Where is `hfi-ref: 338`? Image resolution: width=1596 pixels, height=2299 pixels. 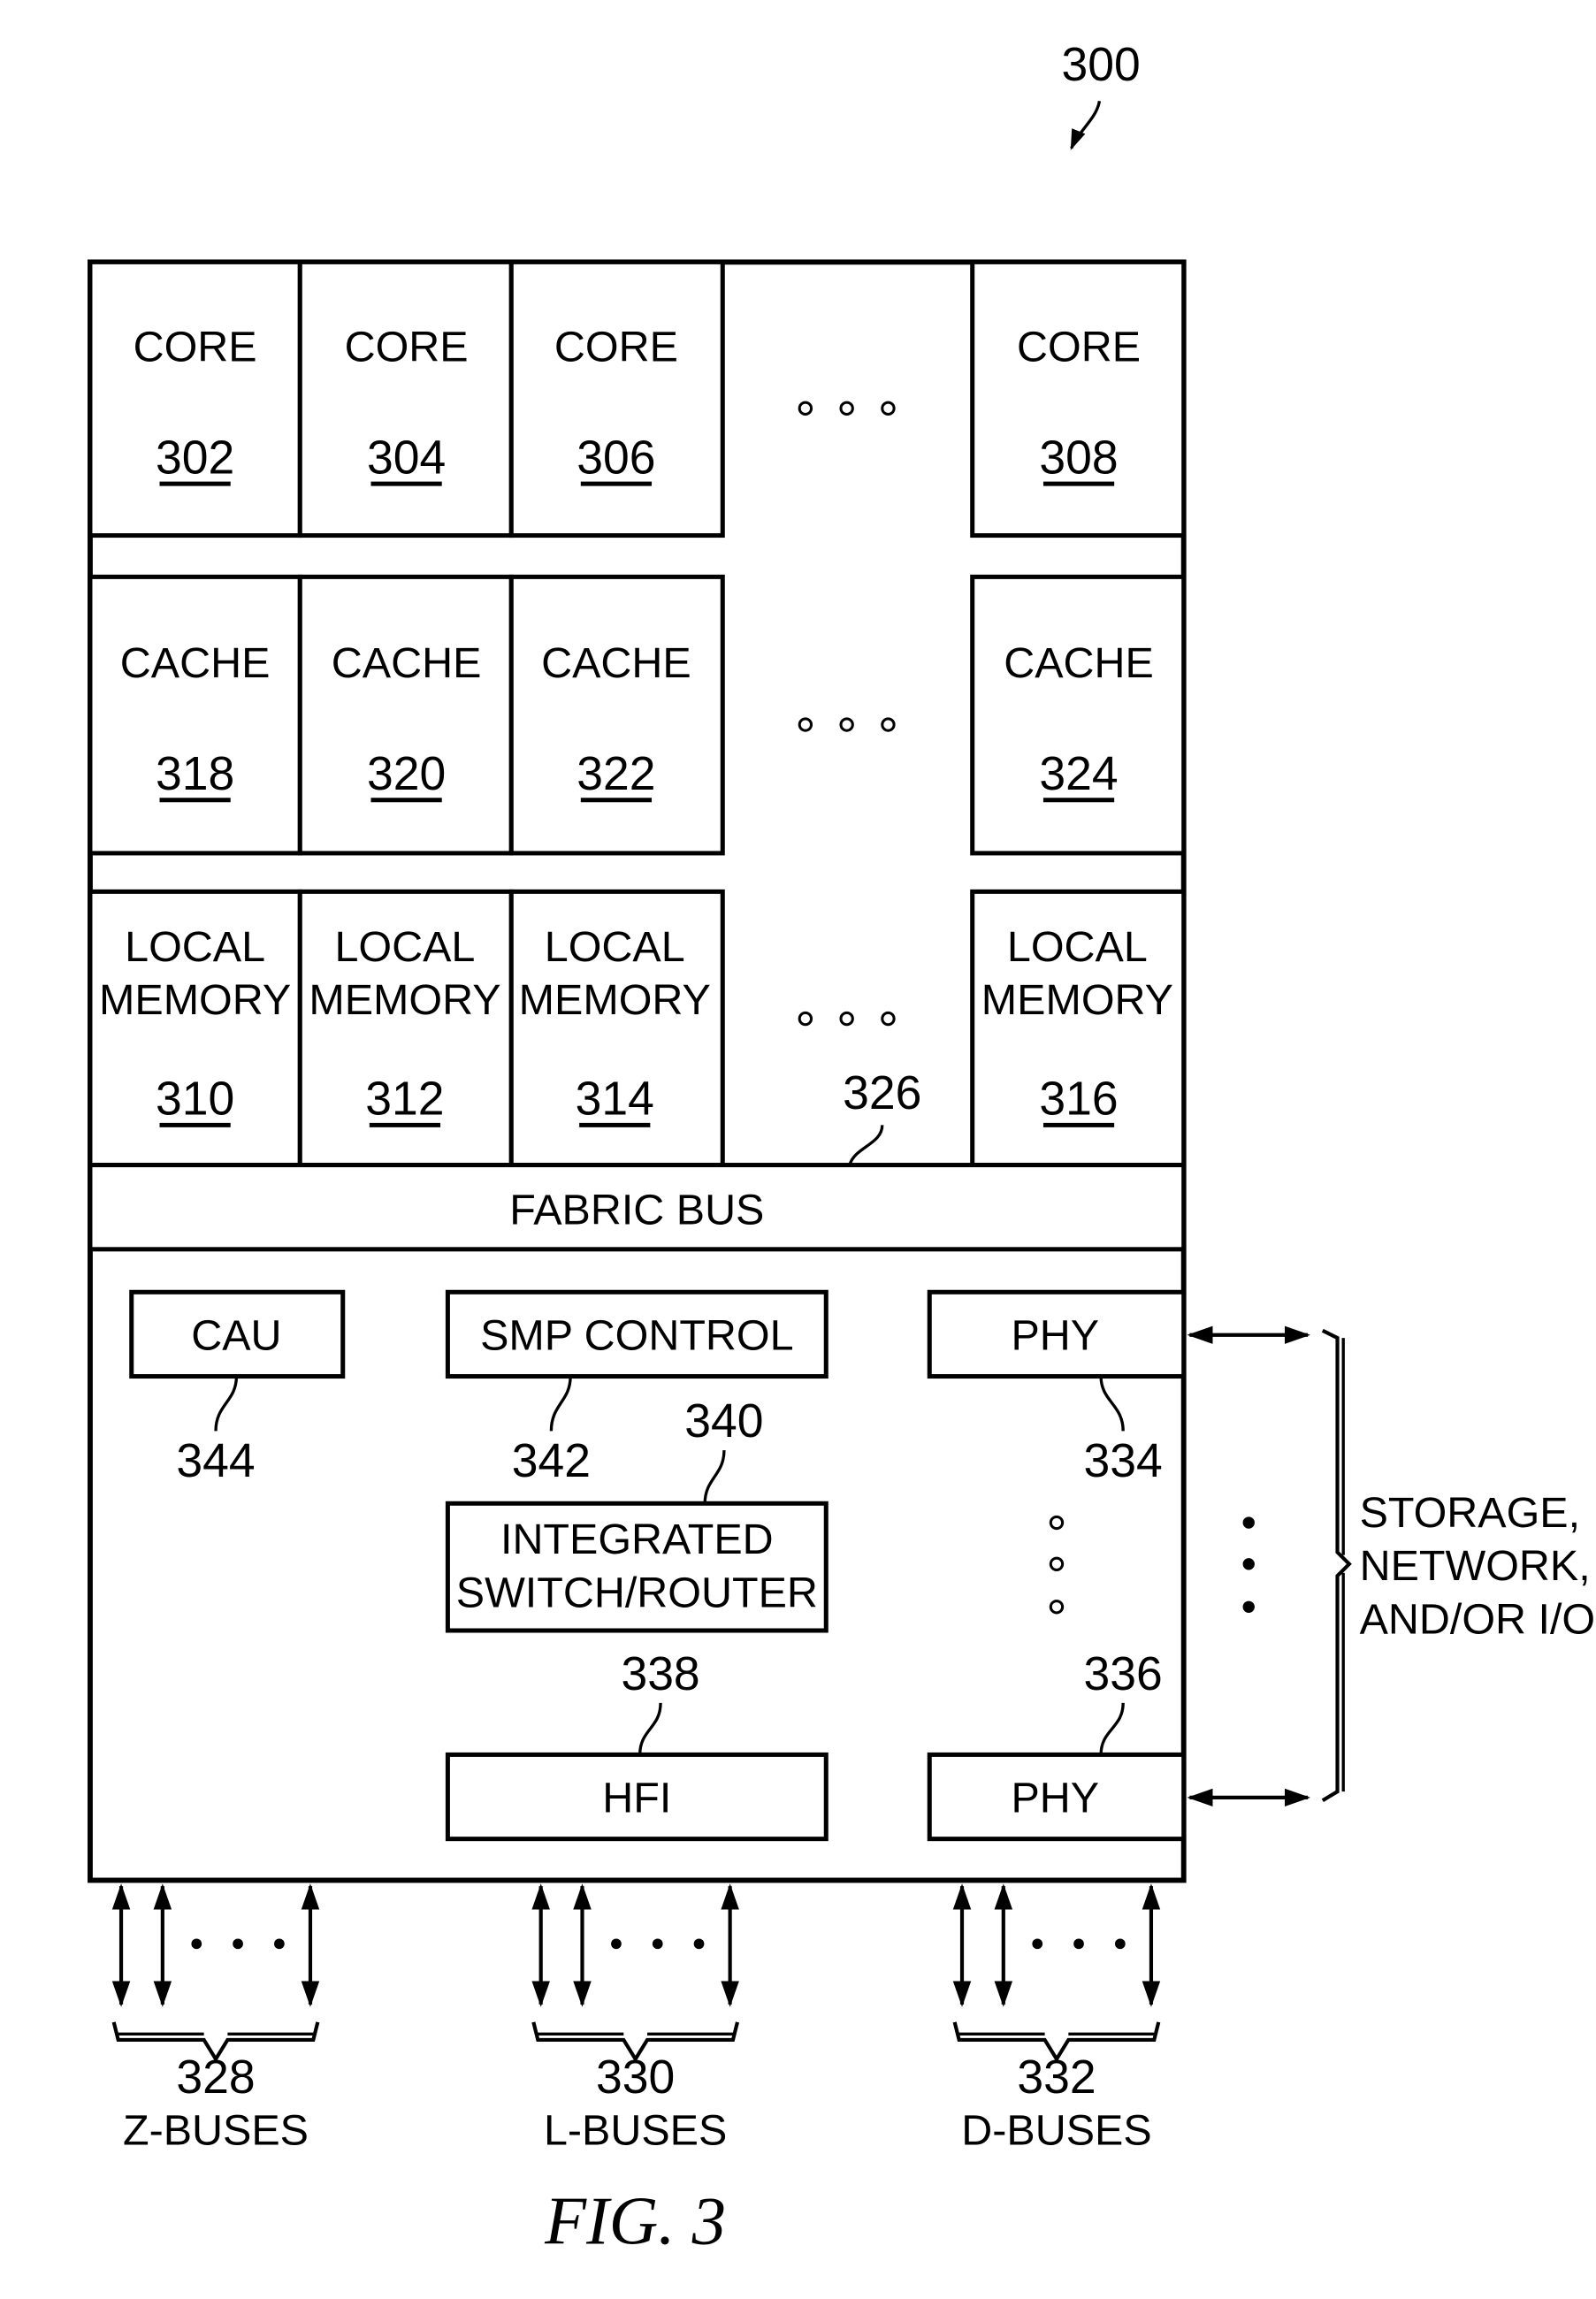 hfi-ref: 338 is located at coordinates (660, 1674).